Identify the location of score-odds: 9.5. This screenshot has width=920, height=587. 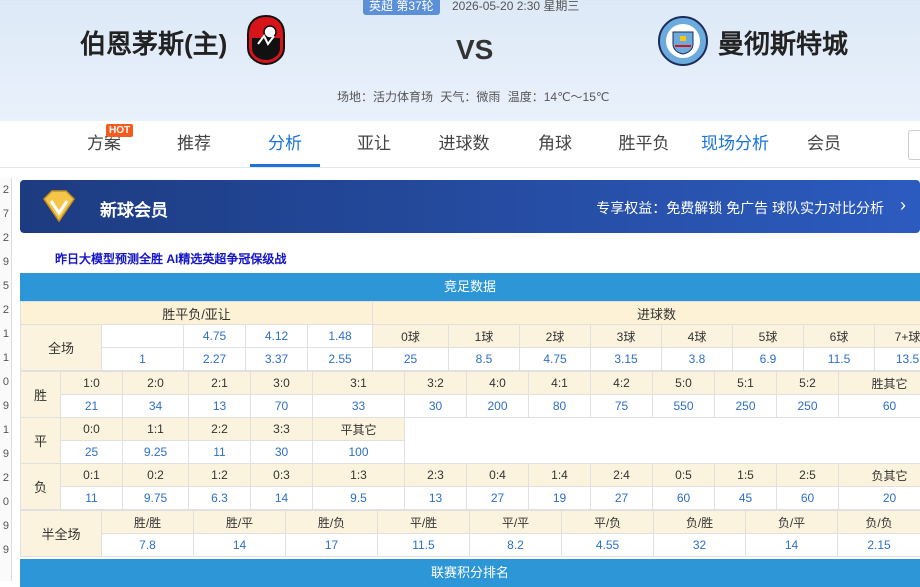
(359, 498).